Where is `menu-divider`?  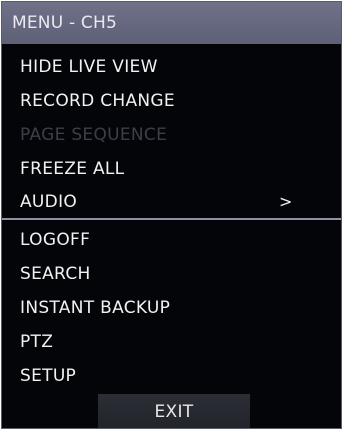 menu-divider is located at coordinates (171, 219).